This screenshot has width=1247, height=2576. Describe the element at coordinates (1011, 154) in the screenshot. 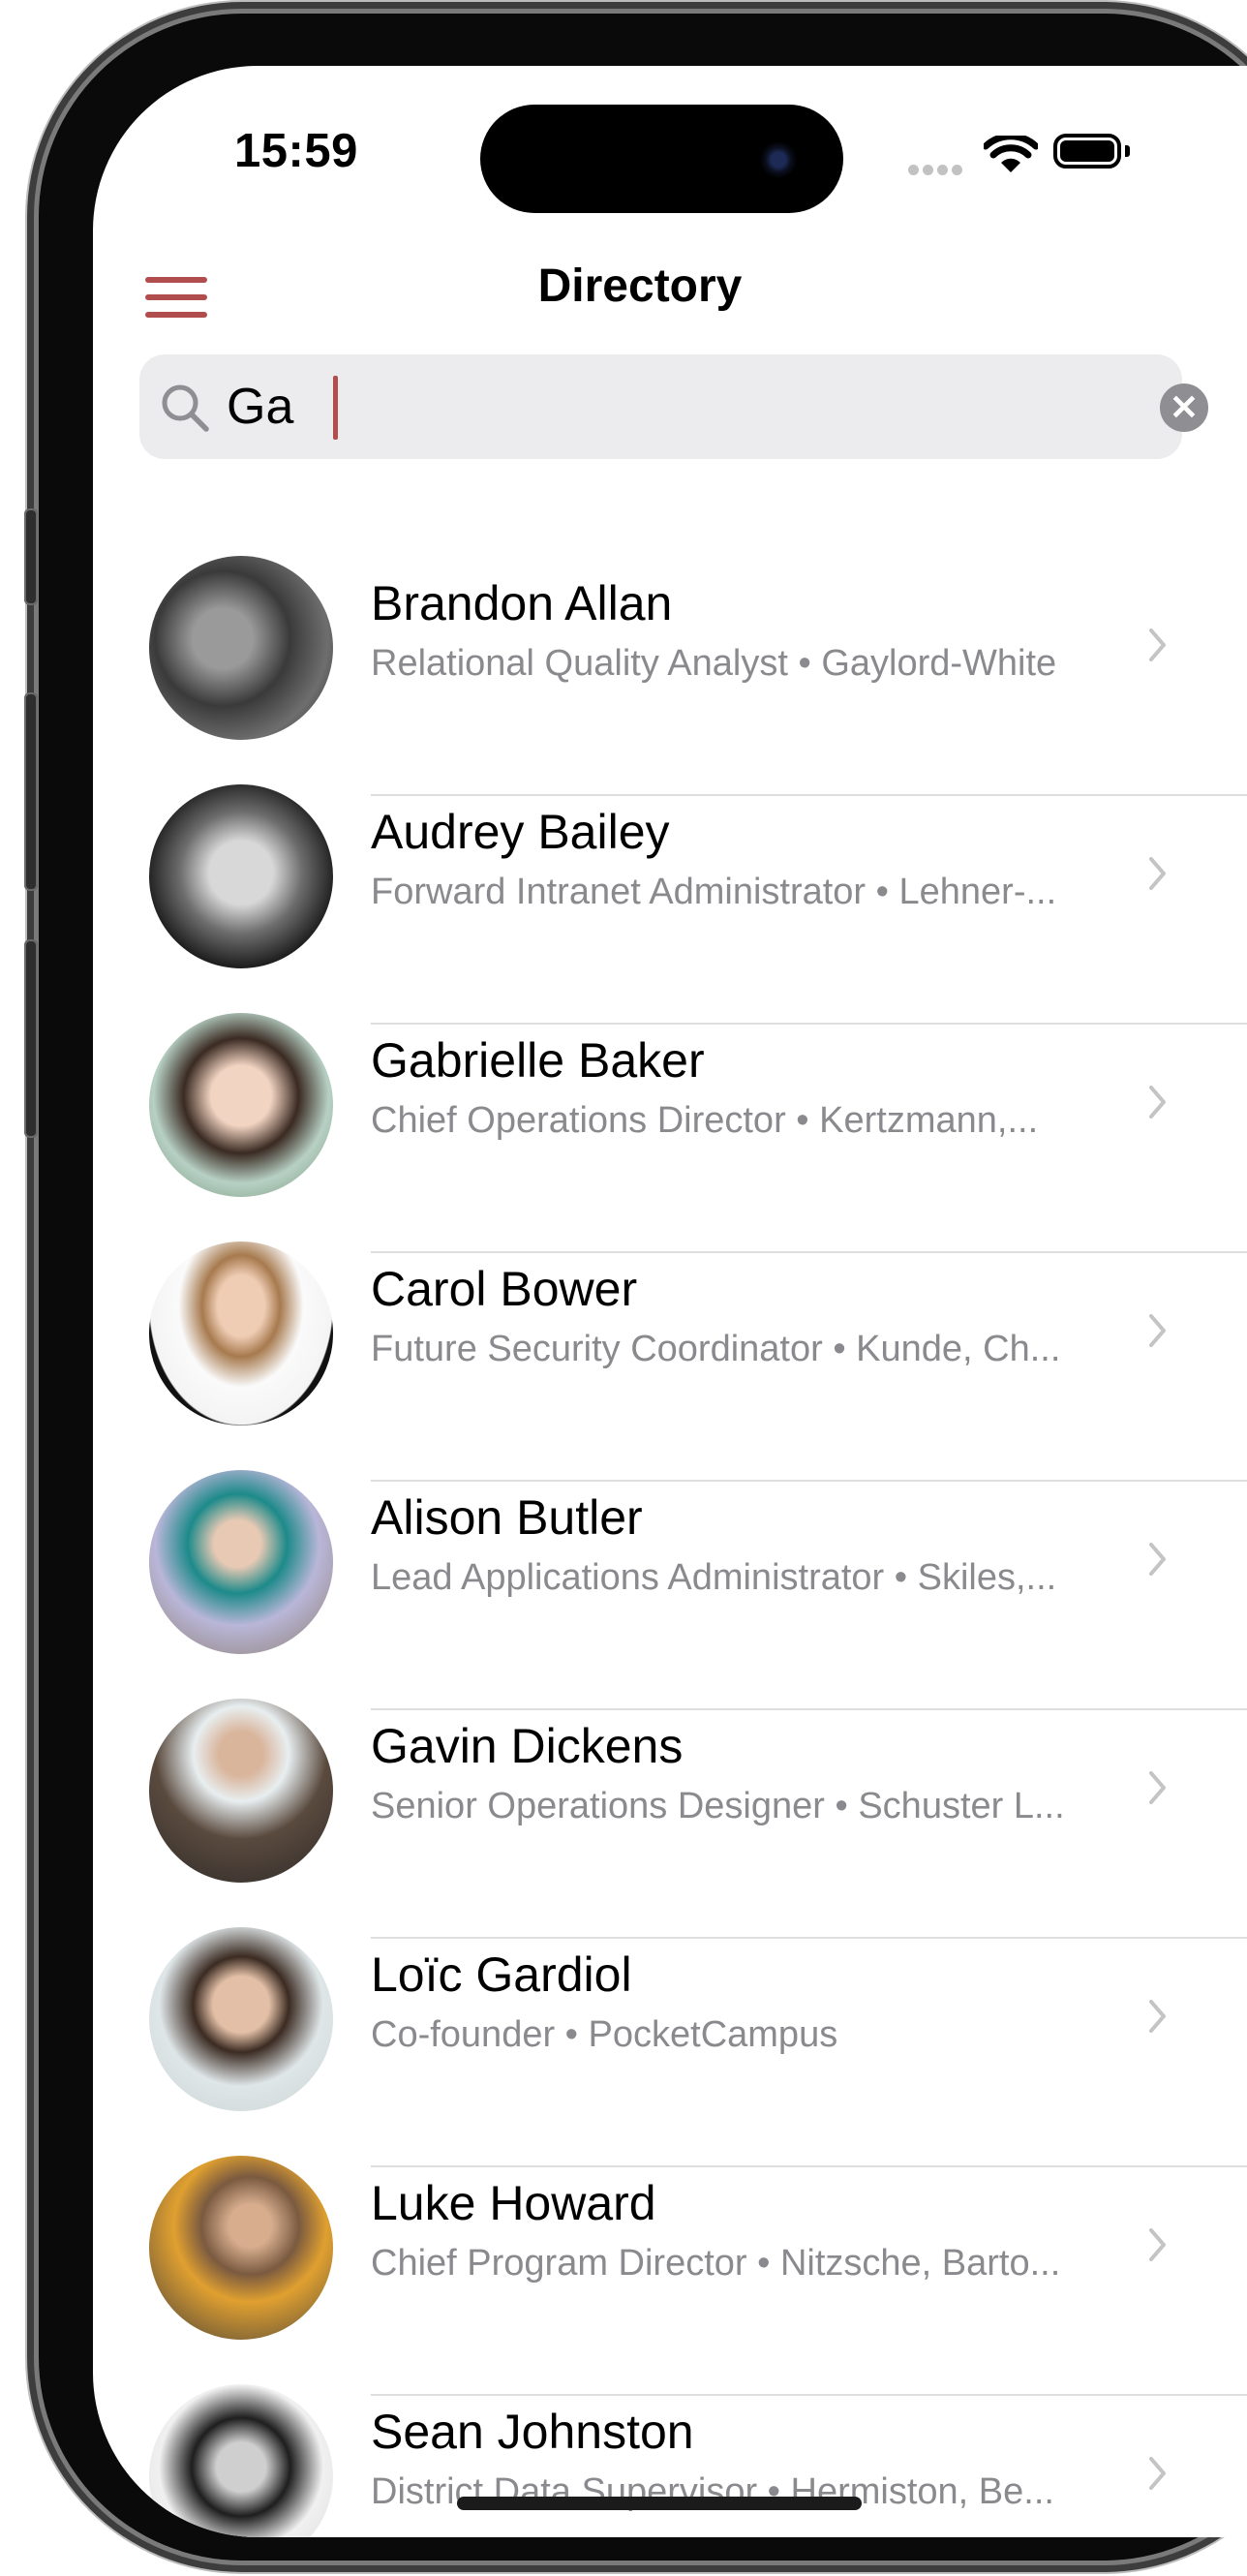

I see `wifi-icon` at that location.